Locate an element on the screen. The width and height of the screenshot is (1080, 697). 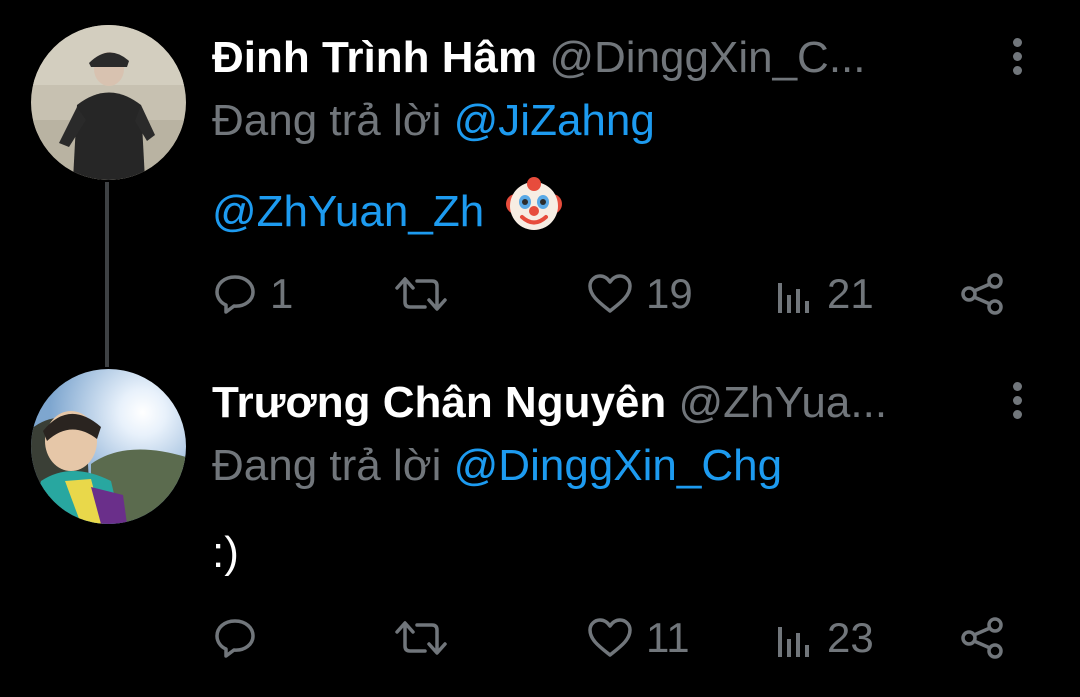
reply-button: 1 is located at coordinates (252, 294).